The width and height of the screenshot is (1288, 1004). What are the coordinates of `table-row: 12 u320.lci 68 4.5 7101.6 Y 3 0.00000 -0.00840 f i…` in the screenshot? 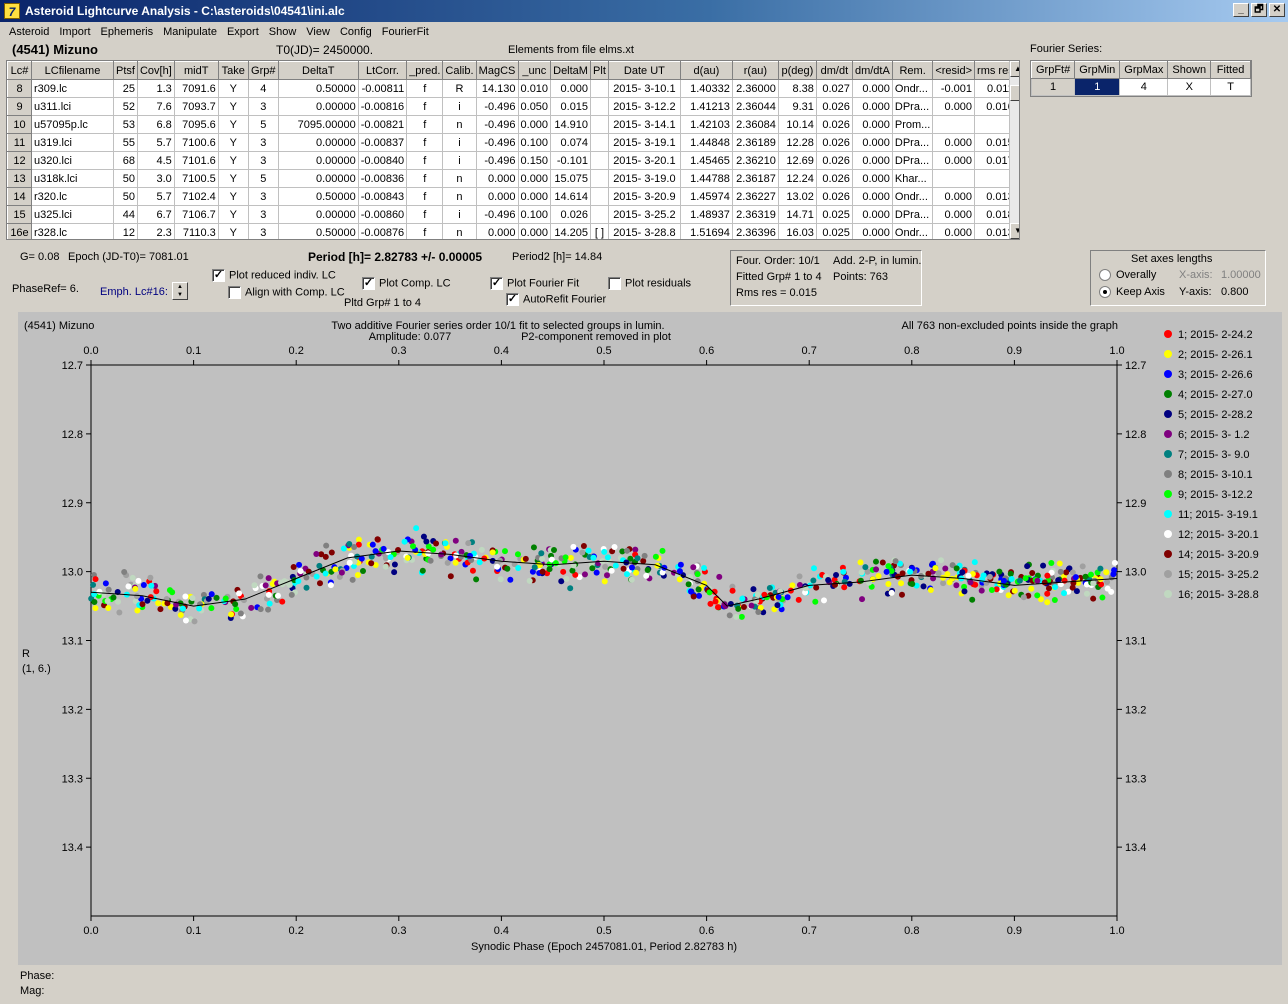 It's located at (512, 160).